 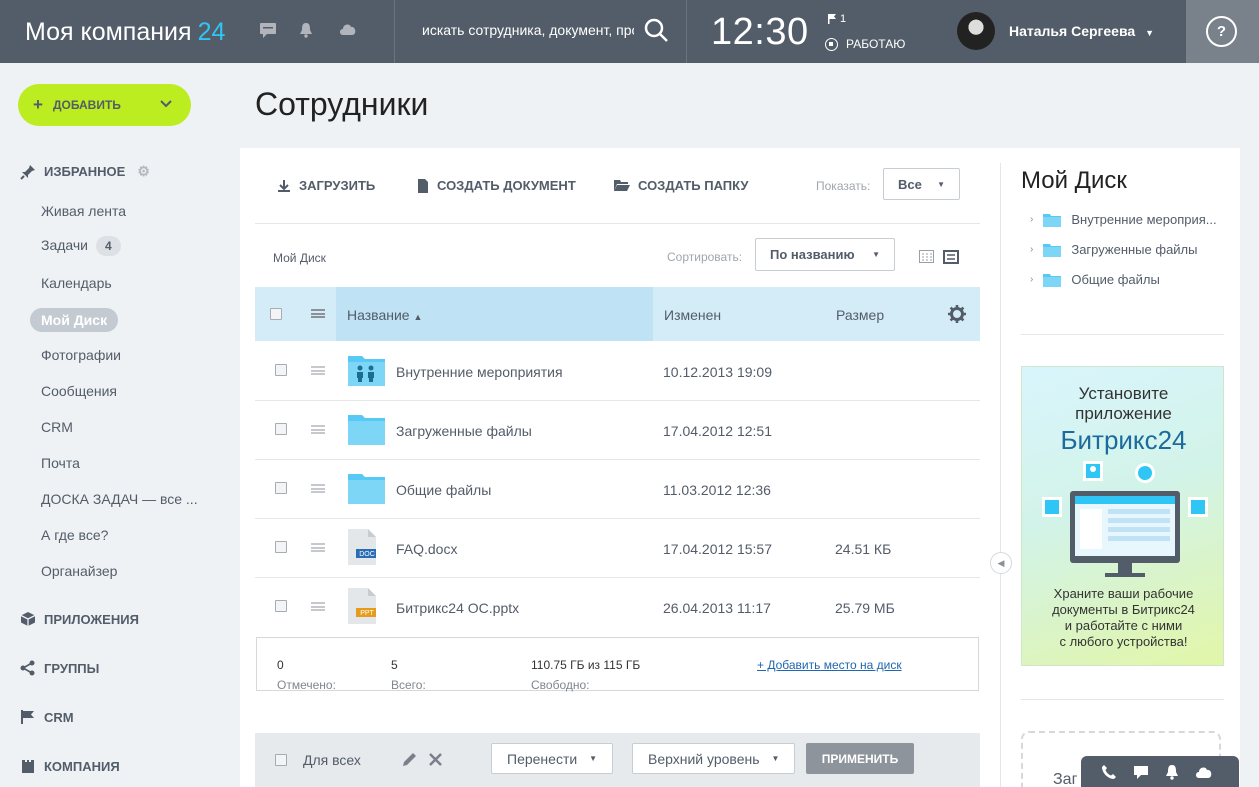 I want to click on create-folder-button: СОЗДАТЬ ПАПКУ, so click(x=681, y=185).